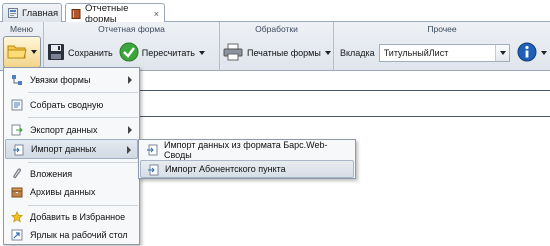 This screenshot has height=246, width=550. I want to click on star-icon, so click(17, 217).